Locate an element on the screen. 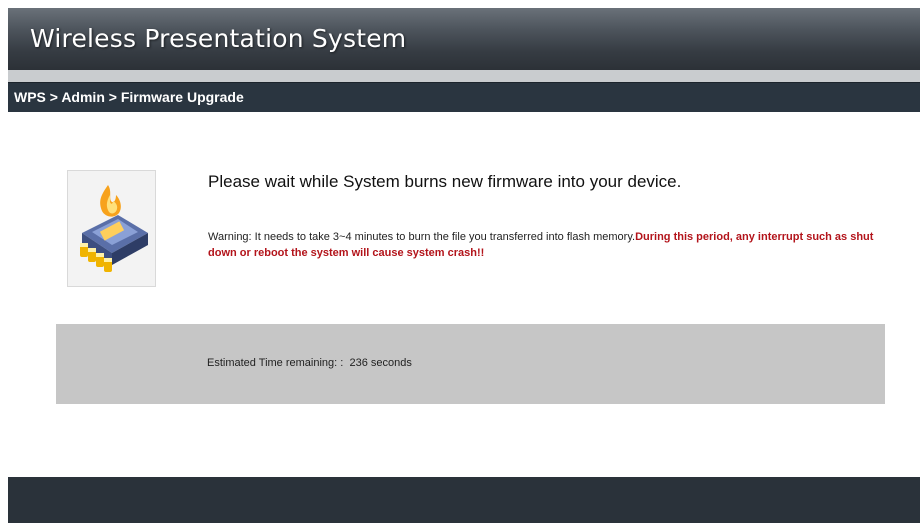 Image resolution: width=920 pixels, height=523 pixels. estimated-time: Estimated Time remaining: : 236 seconds is located at coordinates (309, 363).